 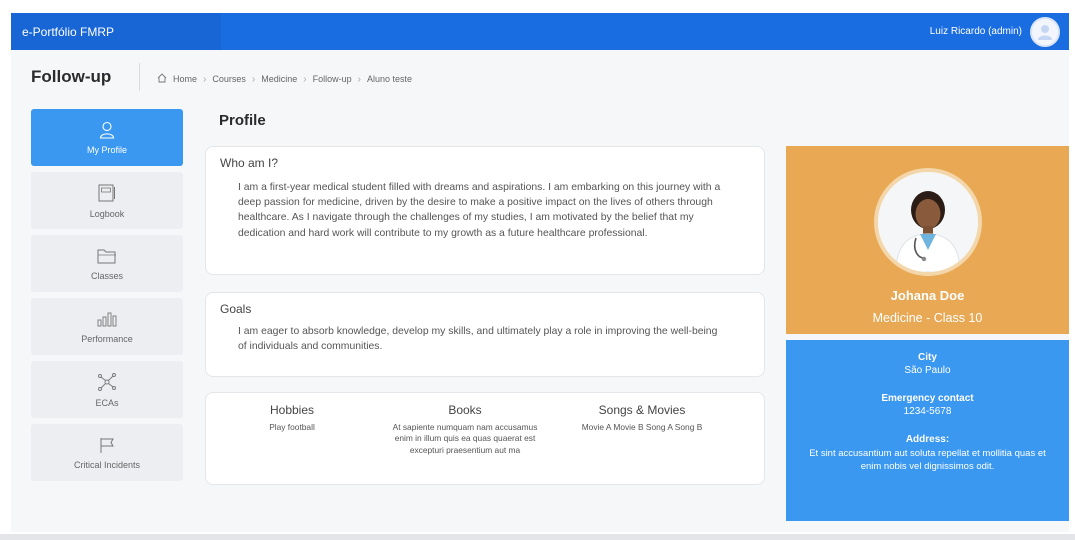 What do you see at coordinates (292, 410) in the screenshot?
I see `hobbies-title: Hobbies` at bounding box center [292, 410].